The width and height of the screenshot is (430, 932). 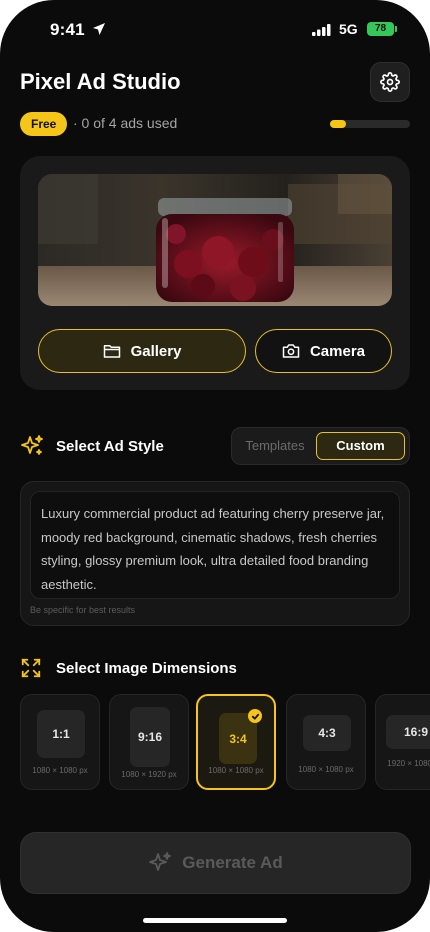 I want to click on camera-button: Camera, so click(x=323, y=351).